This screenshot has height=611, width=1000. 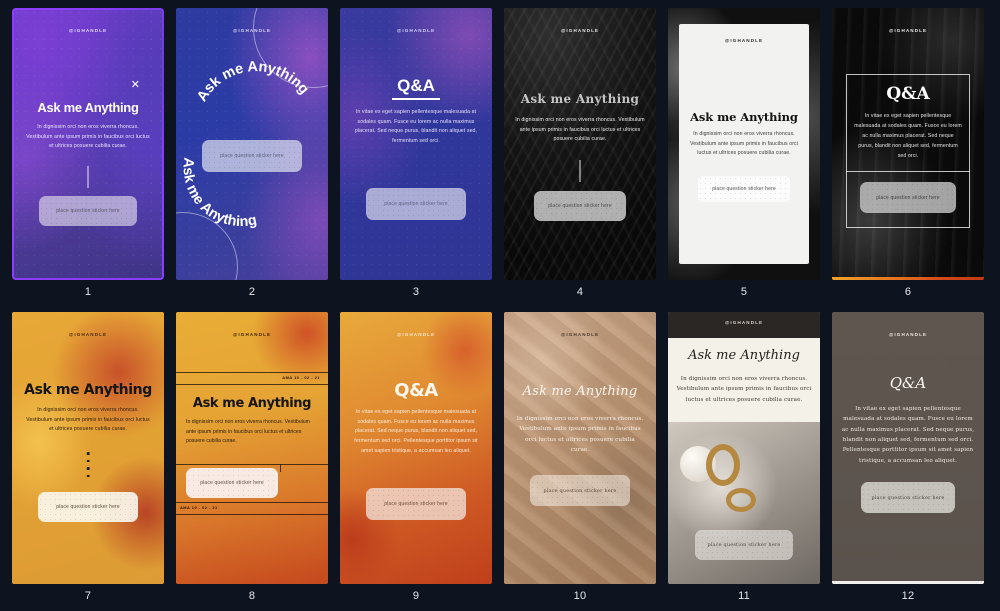 I want to click on dot-divider, so click(x=88, y=465).